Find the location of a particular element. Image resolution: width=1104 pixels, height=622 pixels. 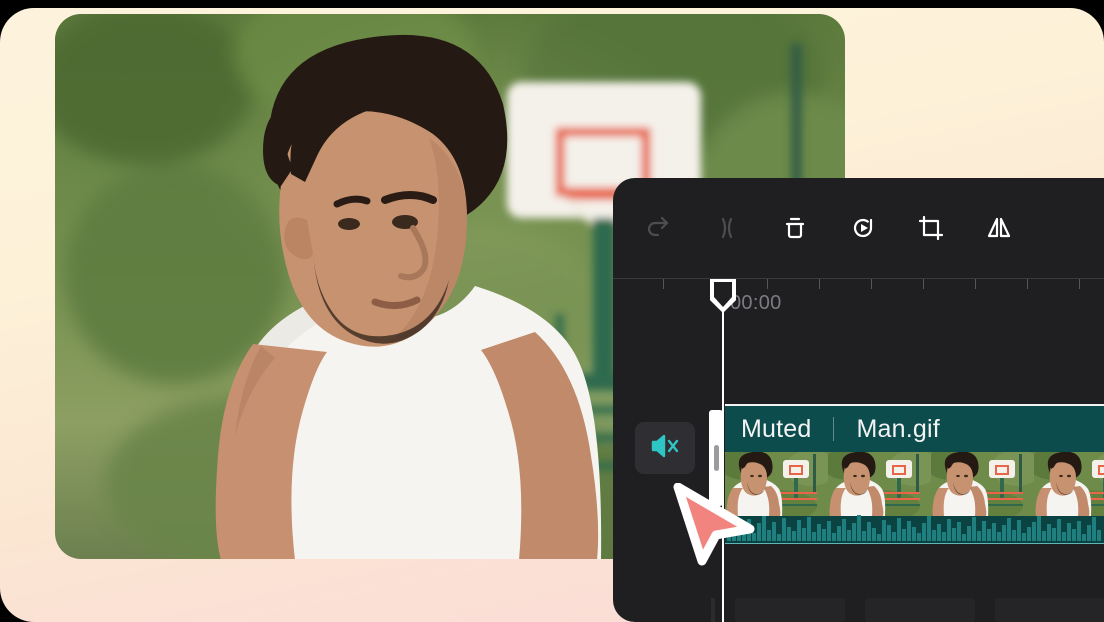

redo-button is located at coordinates (659, 228).